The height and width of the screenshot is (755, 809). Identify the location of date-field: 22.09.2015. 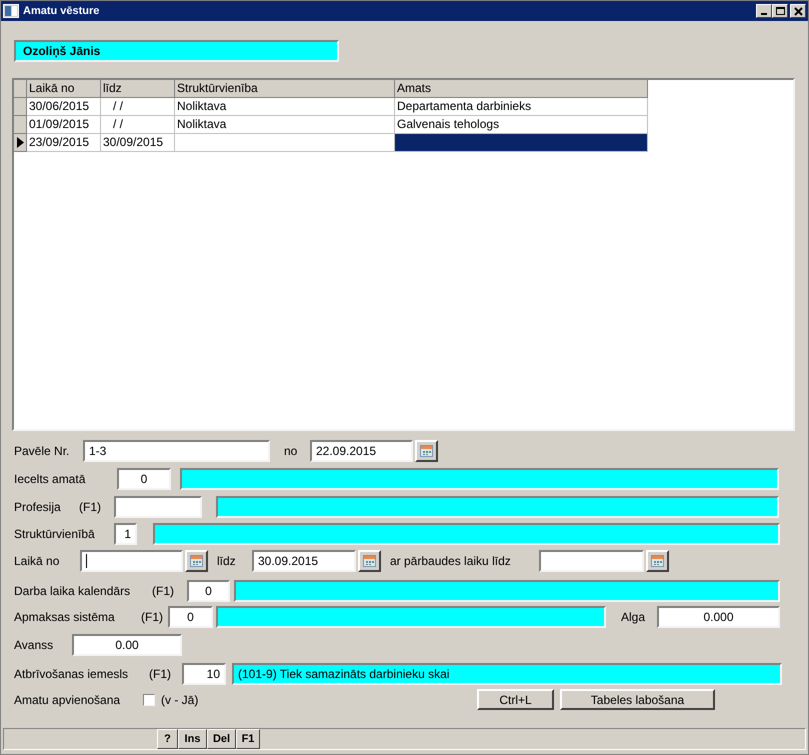
(361, 451).